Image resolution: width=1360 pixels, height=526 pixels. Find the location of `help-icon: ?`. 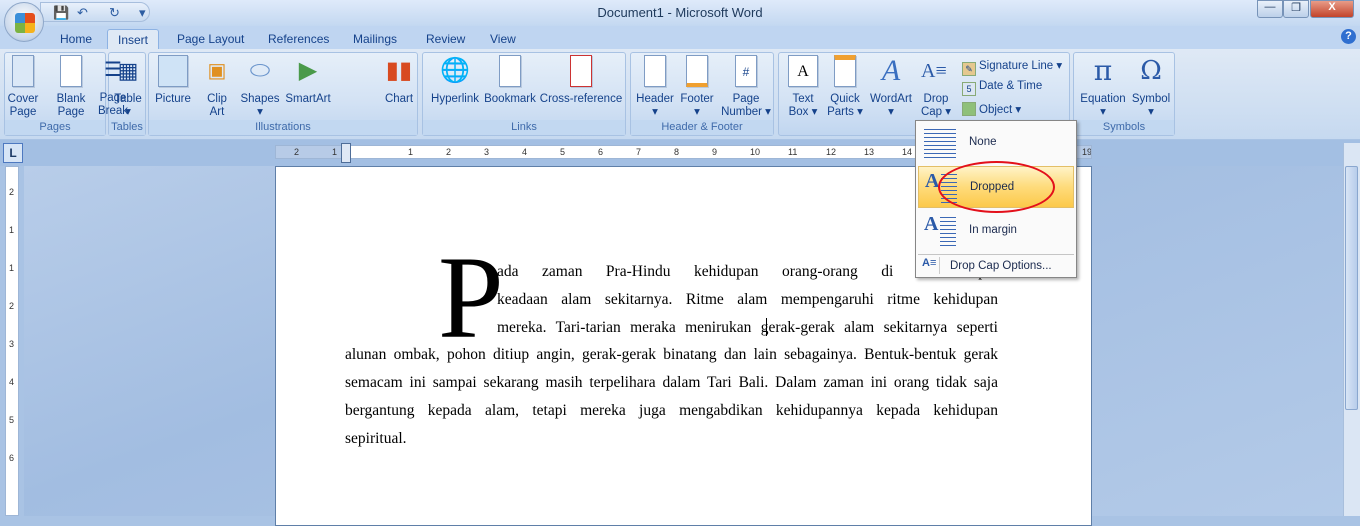

help-icon: ? is located at coordinates (1348, 36).